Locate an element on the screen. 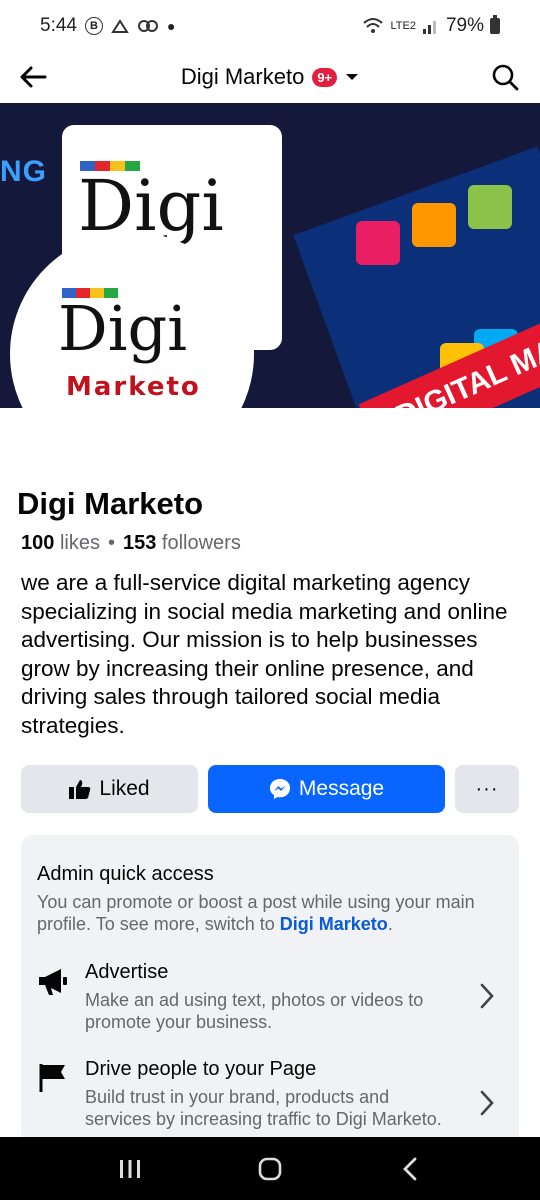 This screenshot has height=1200, width=540. page-title: Digi Marketo is located at coordinates (110, 503).